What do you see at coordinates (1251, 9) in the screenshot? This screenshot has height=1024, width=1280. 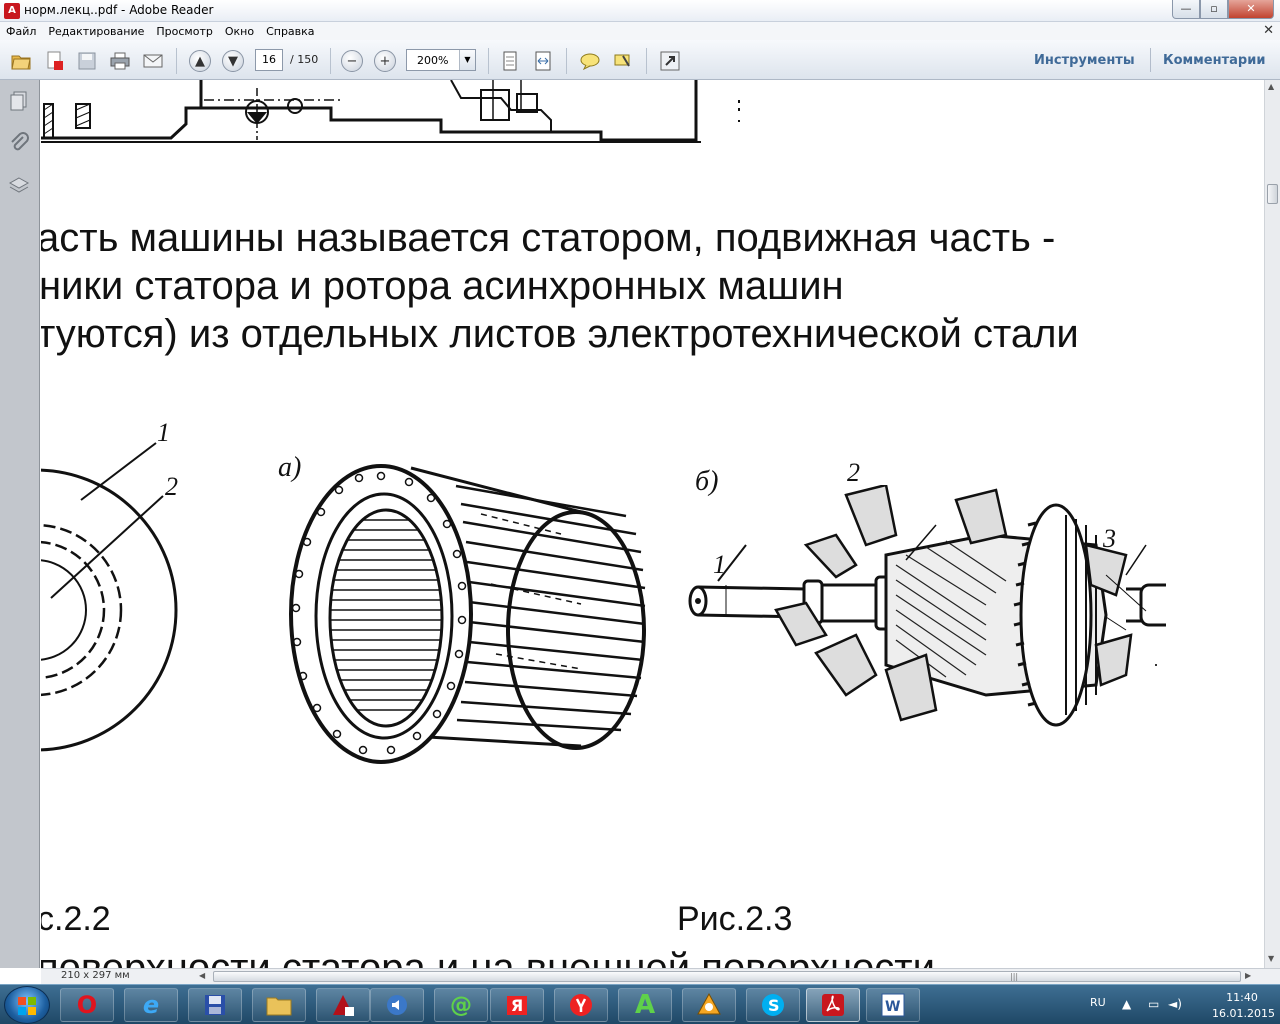 I see `close-button: ✕` at bounding box center [1251, 9].